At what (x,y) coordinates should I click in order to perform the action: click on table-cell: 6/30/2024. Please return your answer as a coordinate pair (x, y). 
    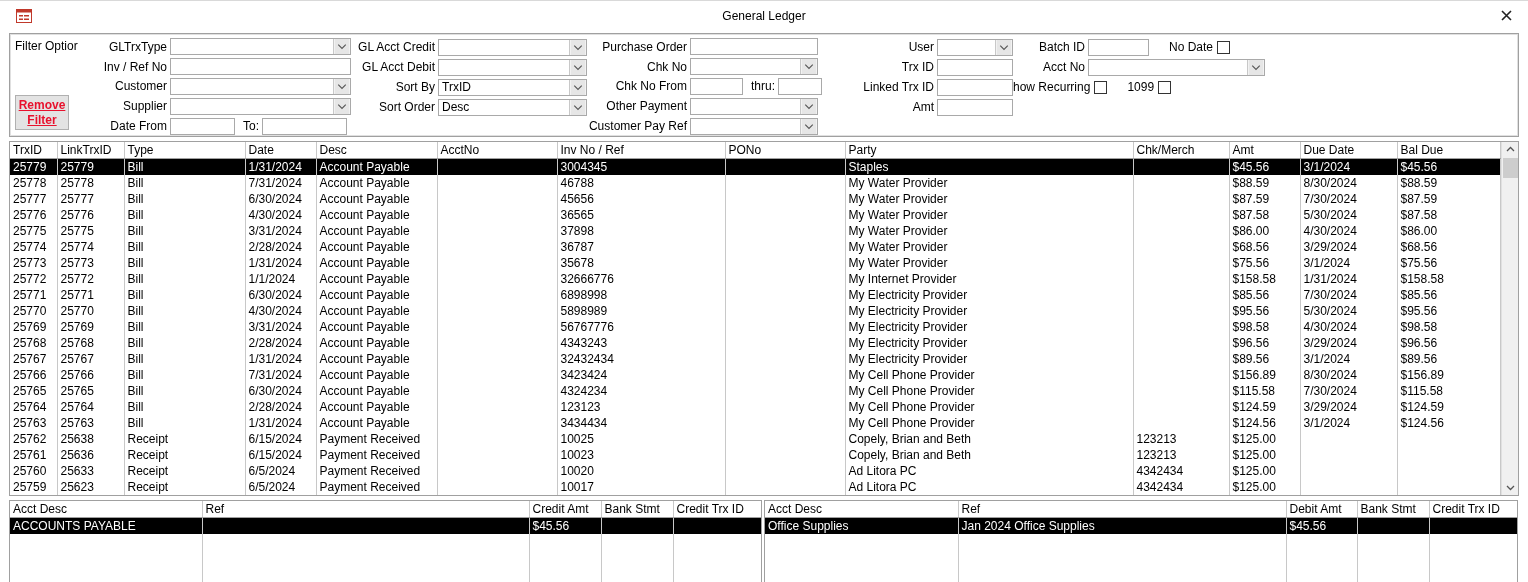
    Looking at the image, I should click on (280, 199).